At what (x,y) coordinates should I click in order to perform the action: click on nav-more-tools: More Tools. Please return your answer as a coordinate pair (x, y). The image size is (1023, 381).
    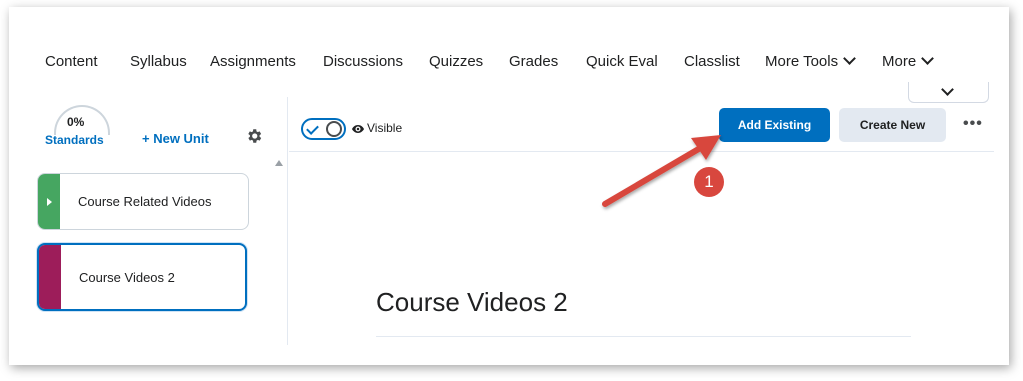
    Looking at the image, I should click on (810, 61).